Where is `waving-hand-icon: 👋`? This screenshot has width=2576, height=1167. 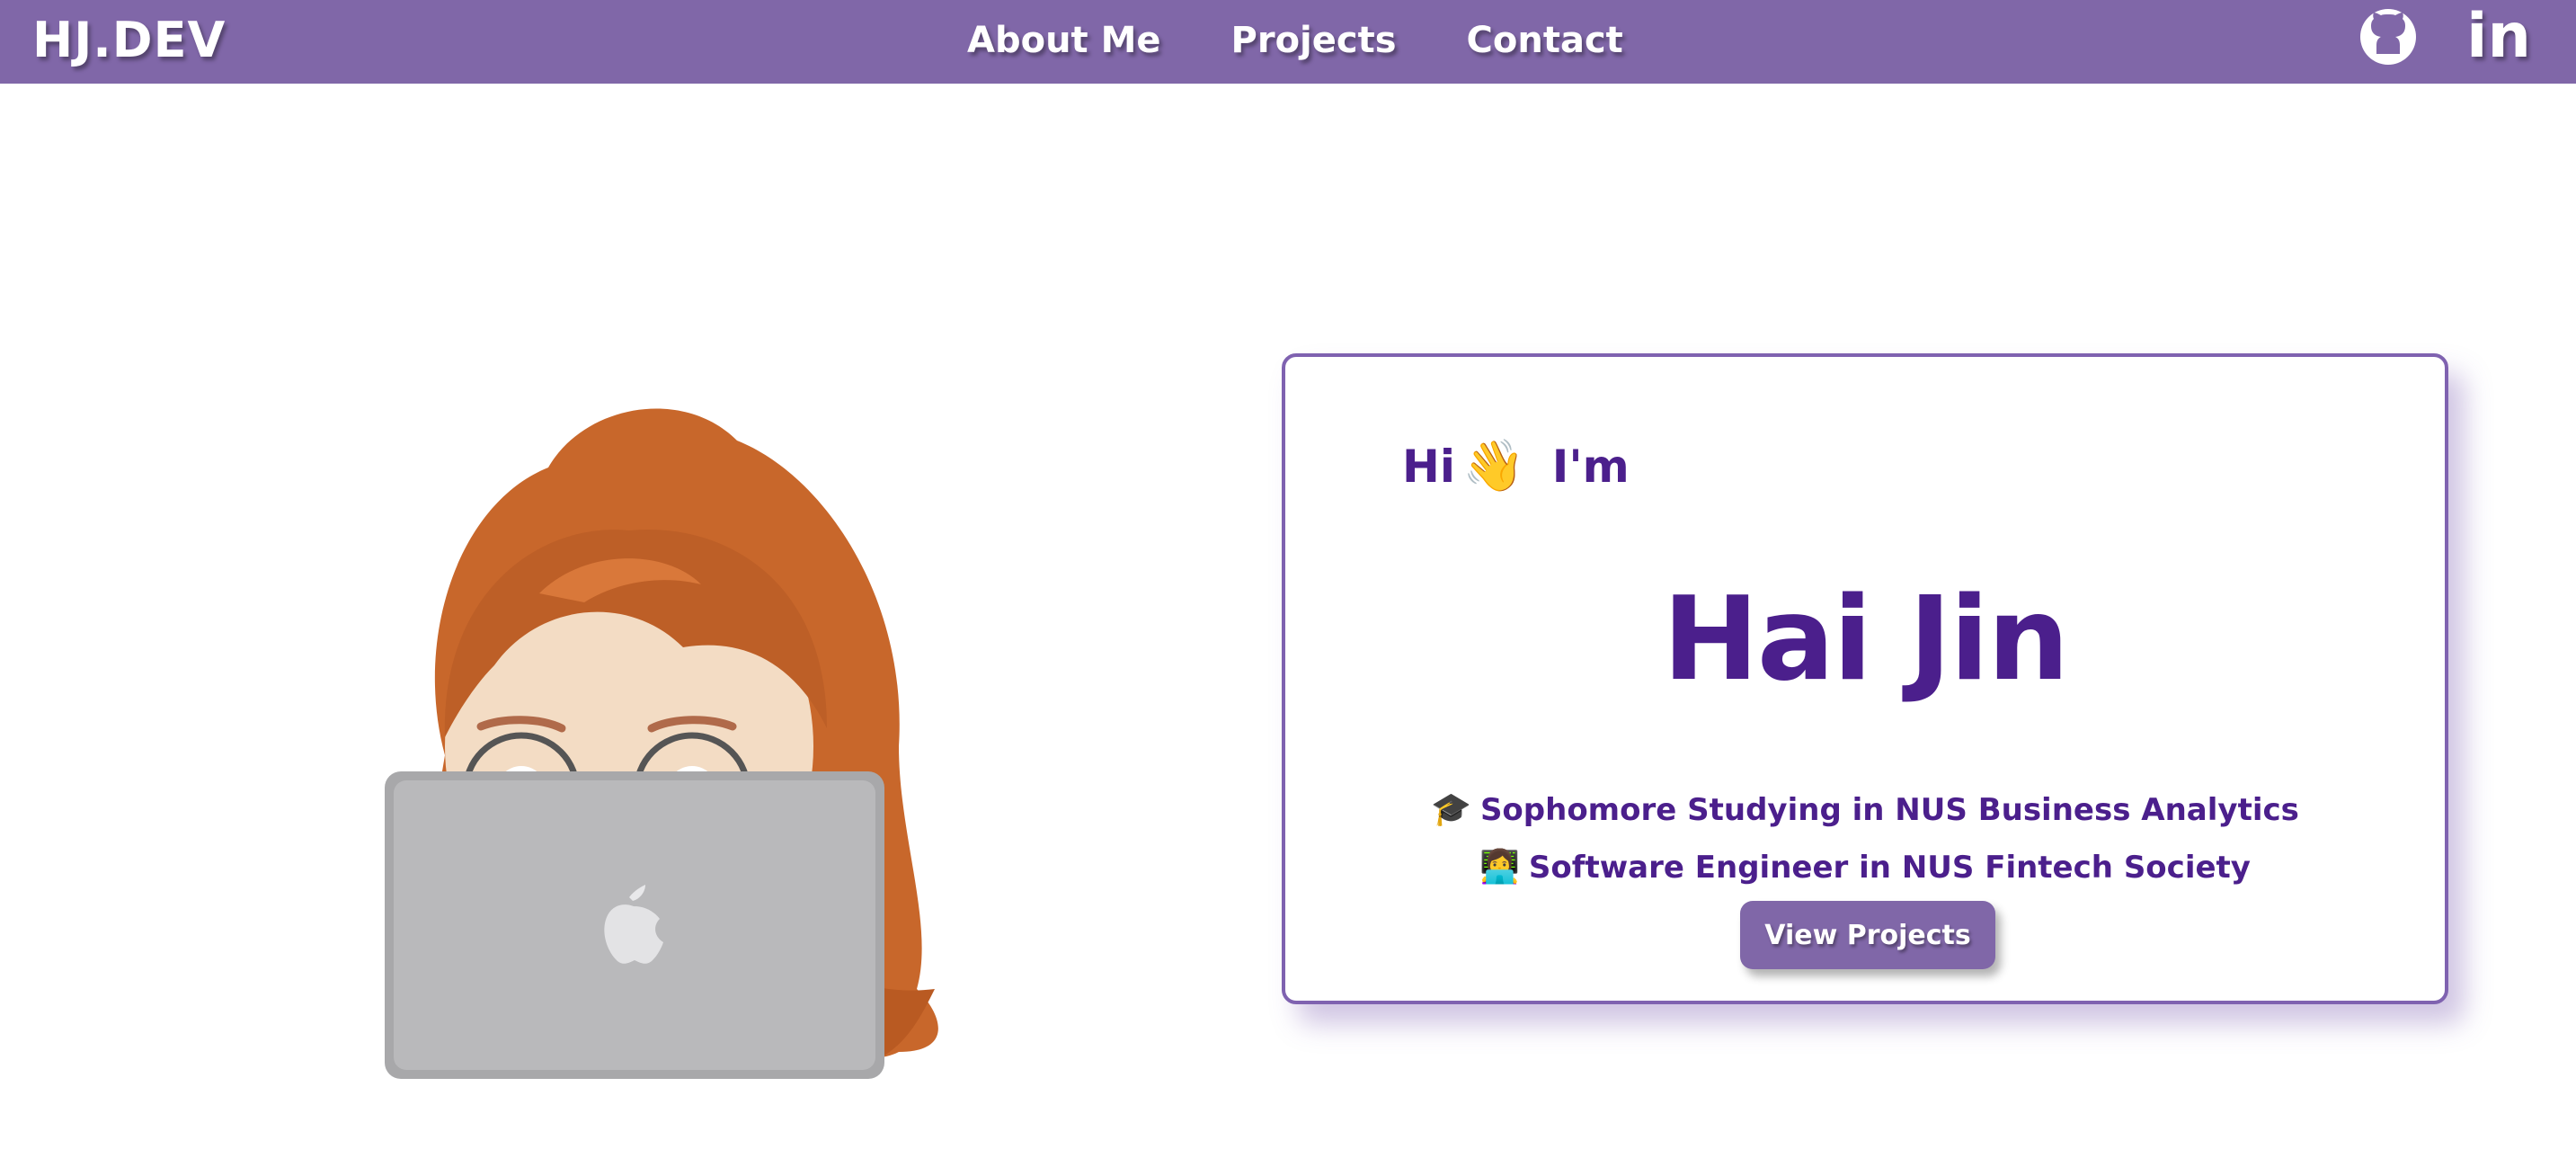 waving-hand-icon: 👋 is located at coordinates (1493, 466).